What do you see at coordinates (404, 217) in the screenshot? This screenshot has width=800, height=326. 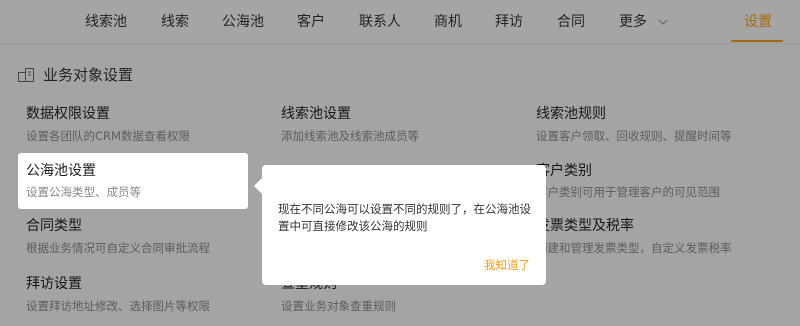 I see `tooltip-text: 现在不同公海可以设置不同的规则了，在公海池设置中可直接修改该公海的规则` at bounding box center [404, 217].